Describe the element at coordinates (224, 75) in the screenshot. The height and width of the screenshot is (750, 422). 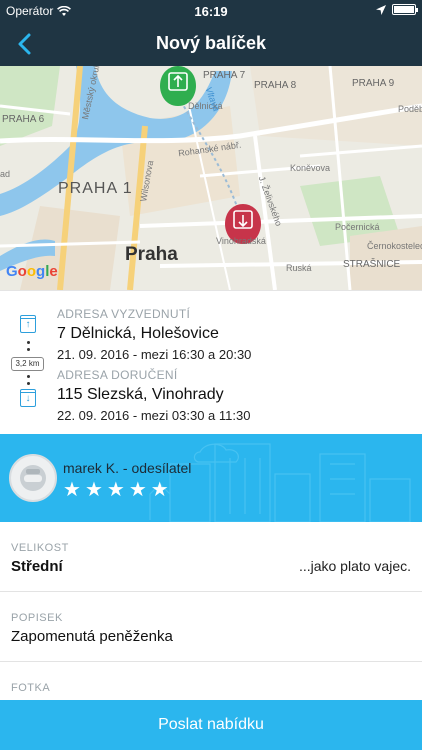
I see `map-label-praha7: PRAHA 7` at that location.